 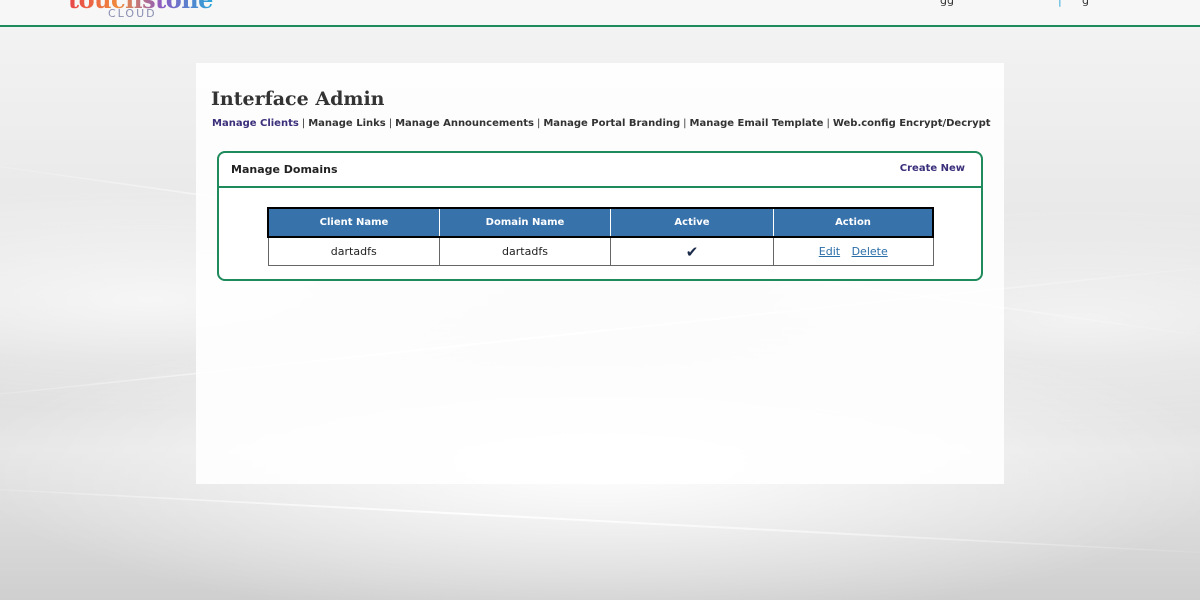 I want to click on table-header-row: Client Name Domain Name Active Action, so click(x=600, y=222).